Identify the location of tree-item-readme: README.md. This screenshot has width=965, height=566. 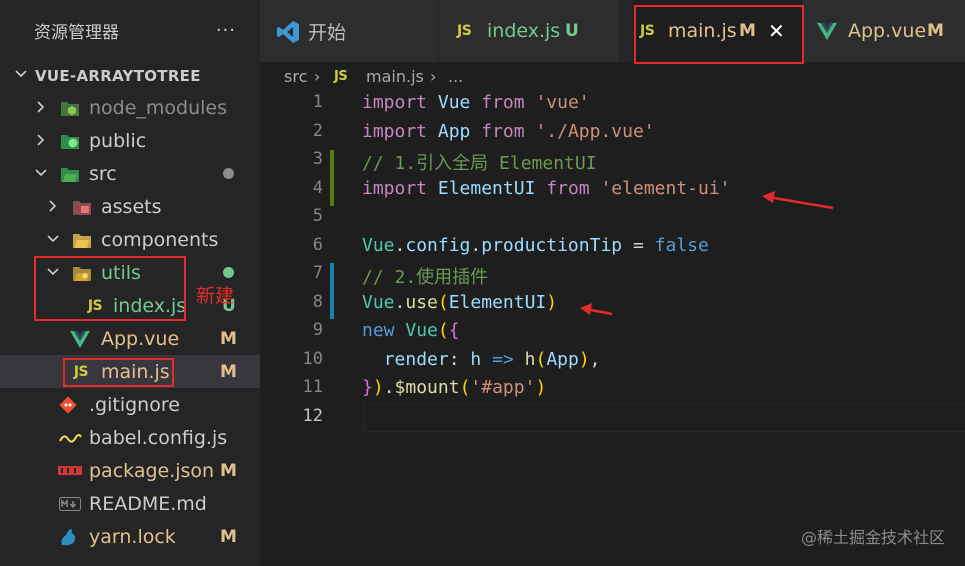
(130, 503).